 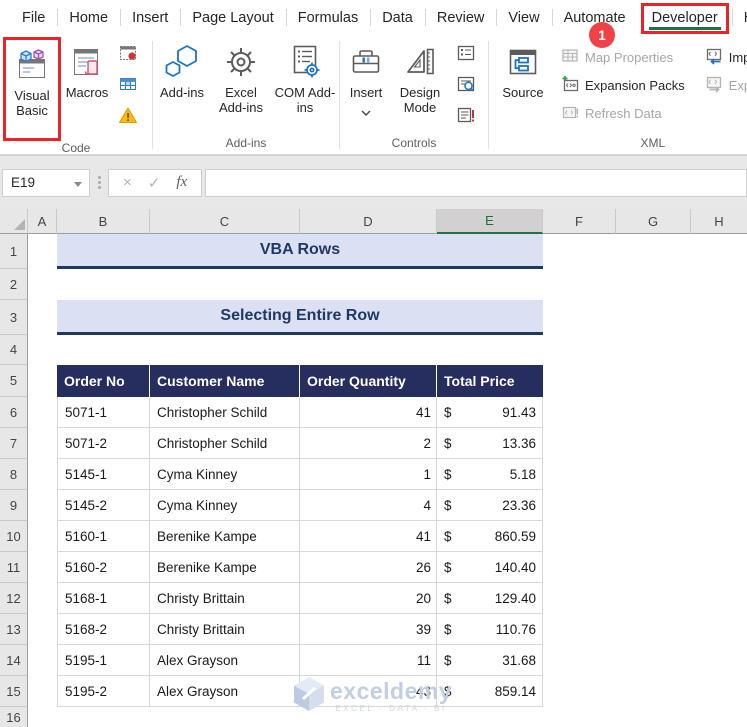 What do you see at coordinates (368, 381) in the screenshot?
I see `header-order-quantity: Order Quantity` at bounding box center [368, 381].